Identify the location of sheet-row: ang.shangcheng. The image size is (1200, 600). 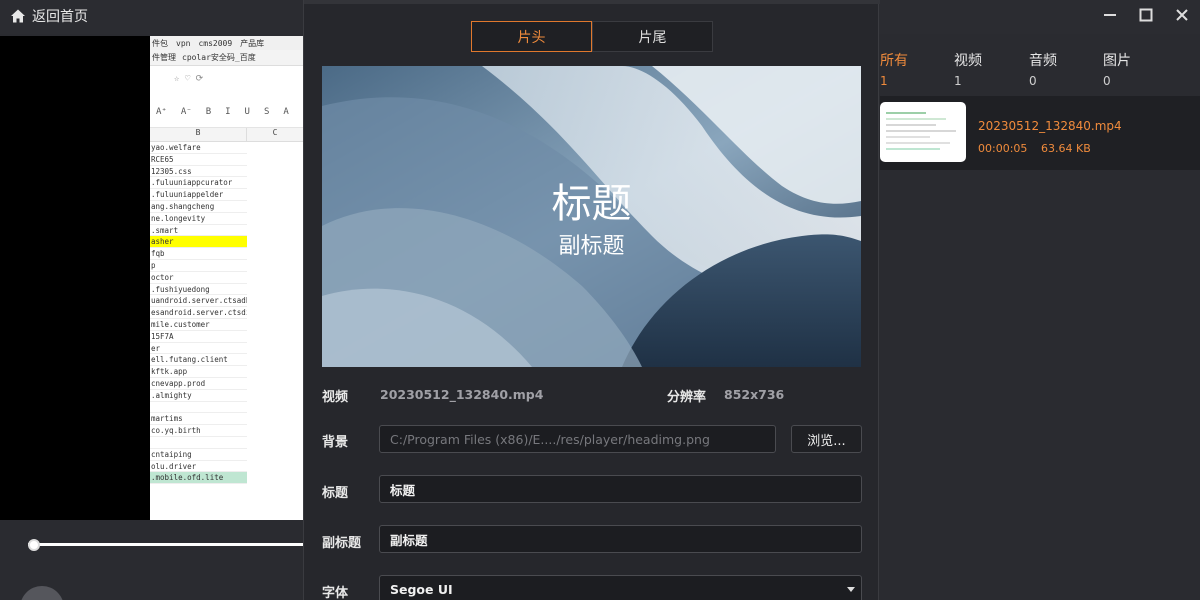
(198, 207).